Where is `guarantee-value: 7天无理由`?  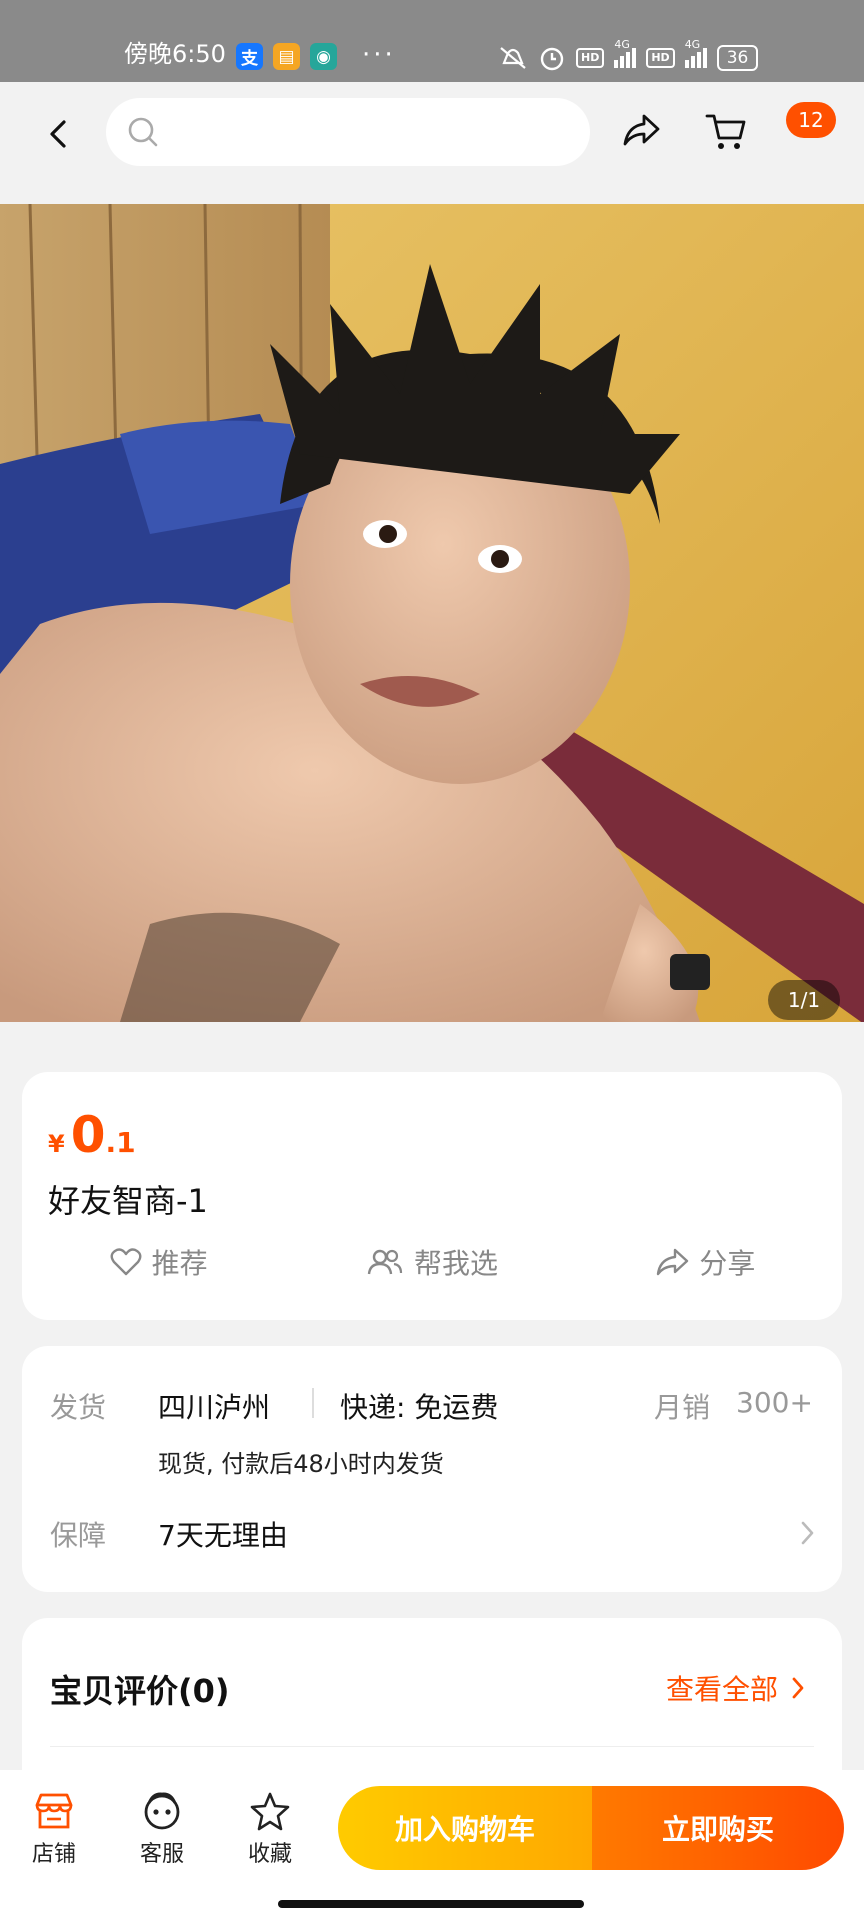 guarantee-value: 7天无理由 is located at coordinates (223, 1535).